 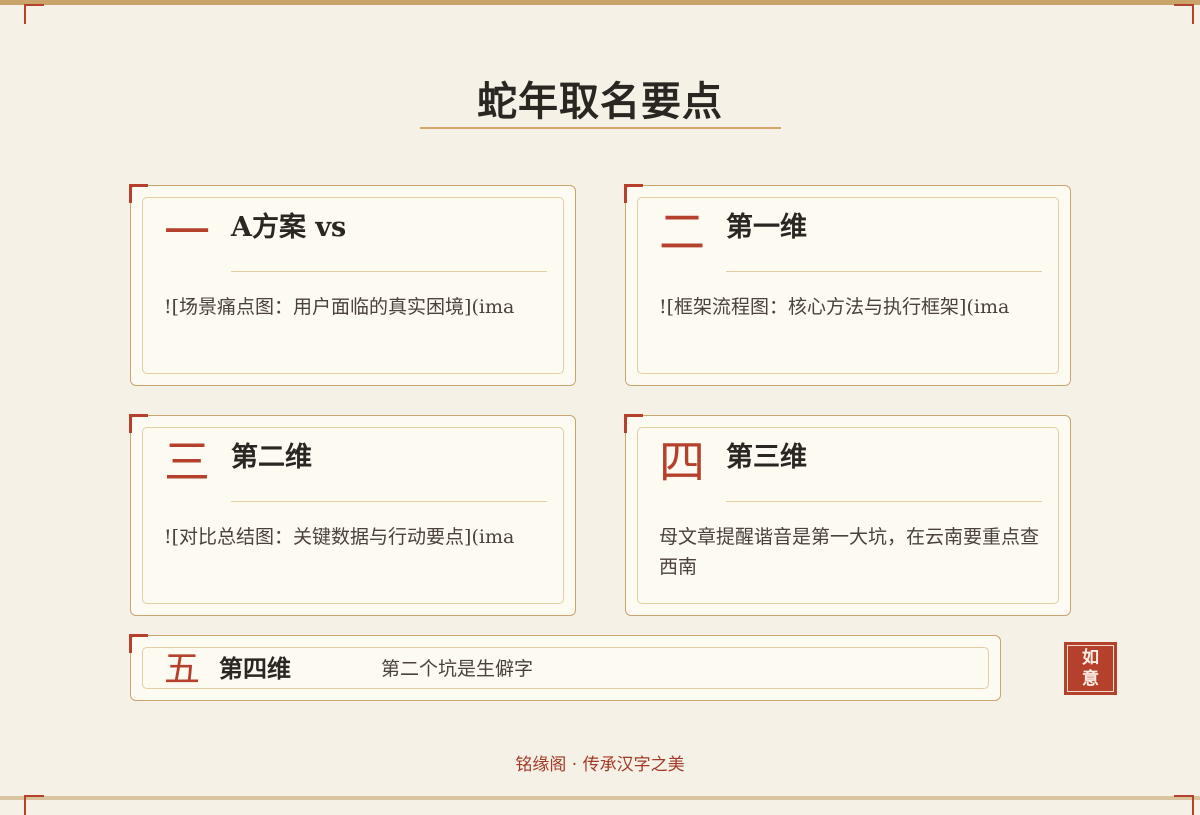 I want to click on card-body: ![场景痛点图：用户面临的真实困境](ima, so click(x=339, y=307).